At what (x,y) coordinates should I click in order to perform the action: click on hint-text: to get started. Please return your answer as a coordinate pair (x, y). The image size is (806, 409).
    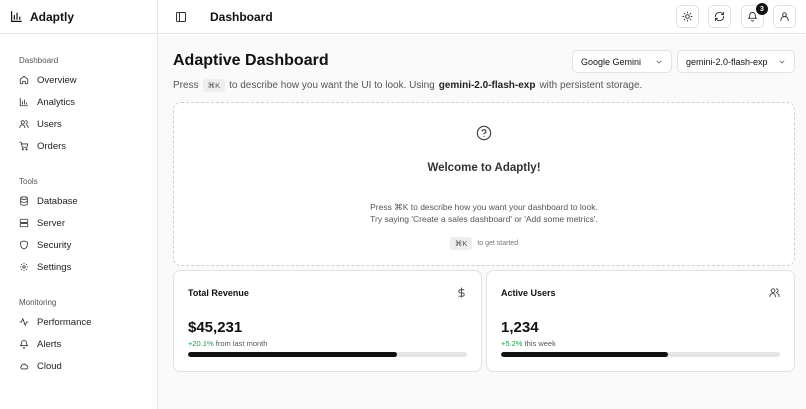
    Looking at the image, I should click on (498, 243).